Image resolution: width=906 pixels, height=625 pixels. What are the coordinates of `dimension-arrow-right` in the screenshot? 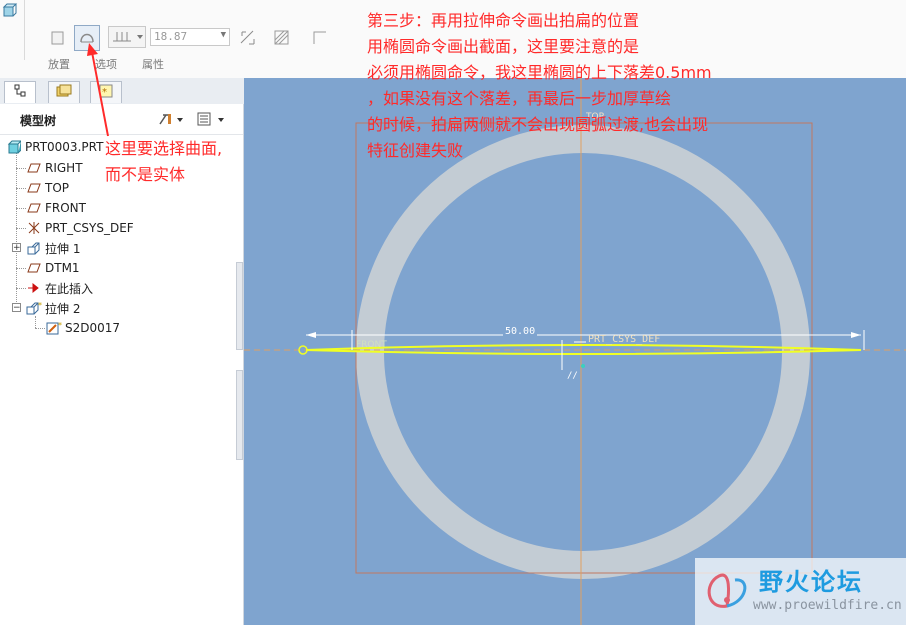 It's located at (856, 335).